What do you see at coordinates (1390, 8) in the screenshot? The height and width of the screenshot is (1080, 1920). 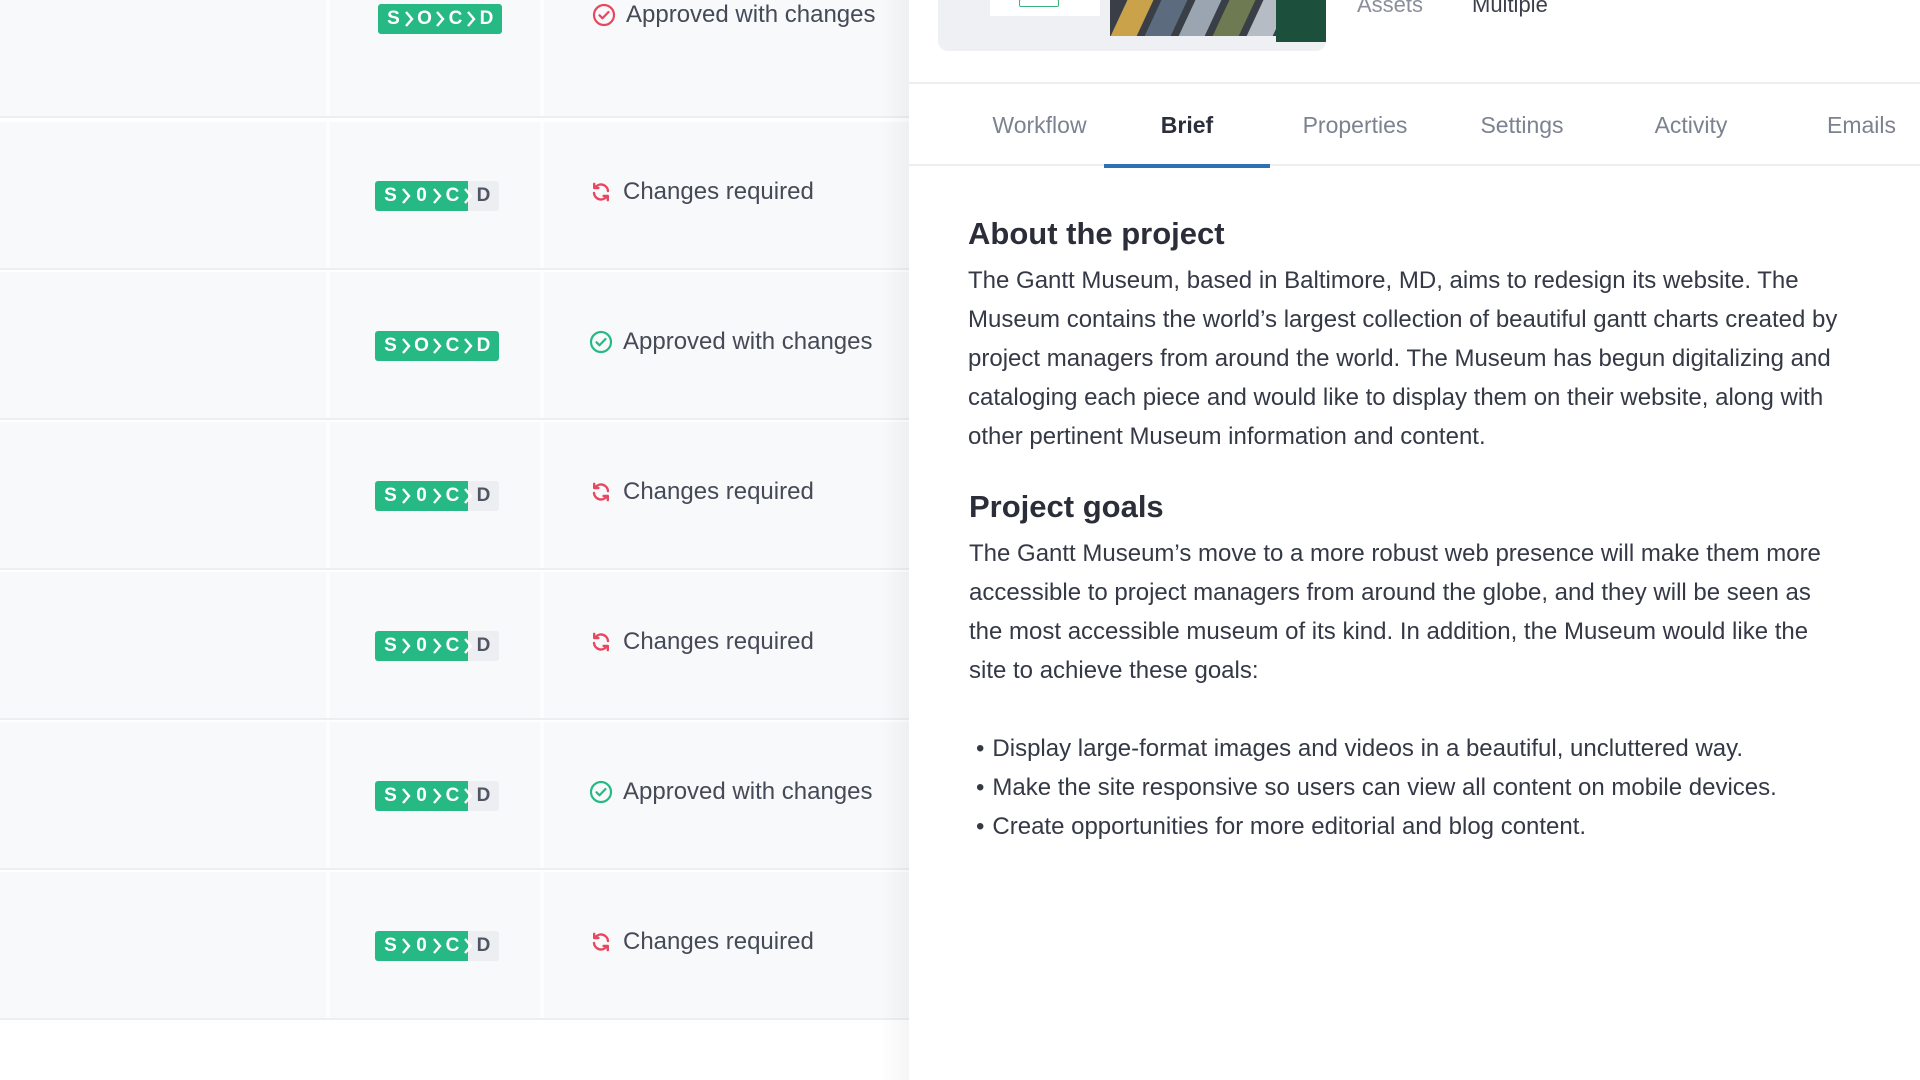 I see `assets-label: Assets` at bounding box center [1390, 8].